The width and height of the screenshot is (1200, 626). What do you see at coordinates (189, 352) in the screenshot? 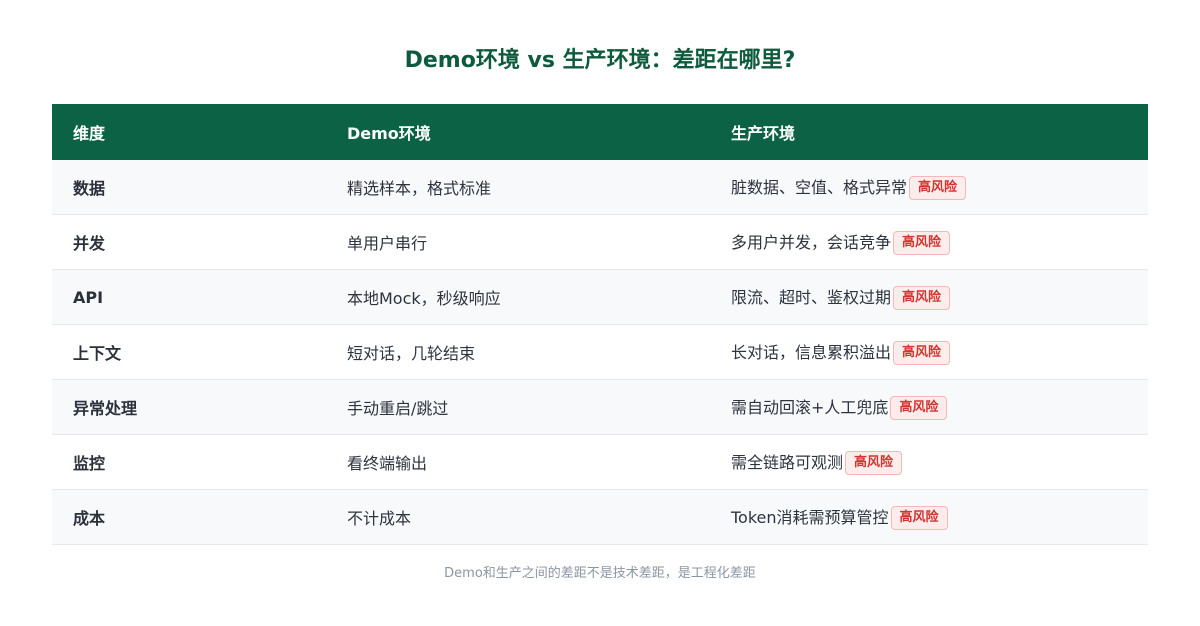
I see `dimension-cell: 上下文` at bounding box center [189, 352].